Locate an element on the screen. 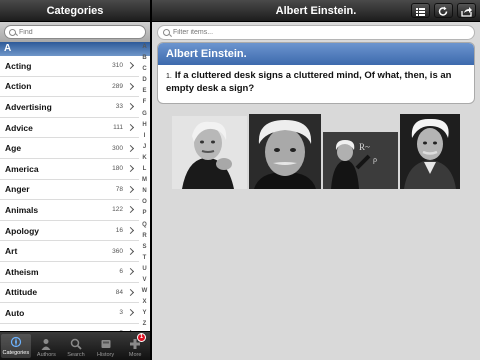 The width and height of the screenshot is (480, 360). category-row: America 180 is located at coordinates (69, 169).